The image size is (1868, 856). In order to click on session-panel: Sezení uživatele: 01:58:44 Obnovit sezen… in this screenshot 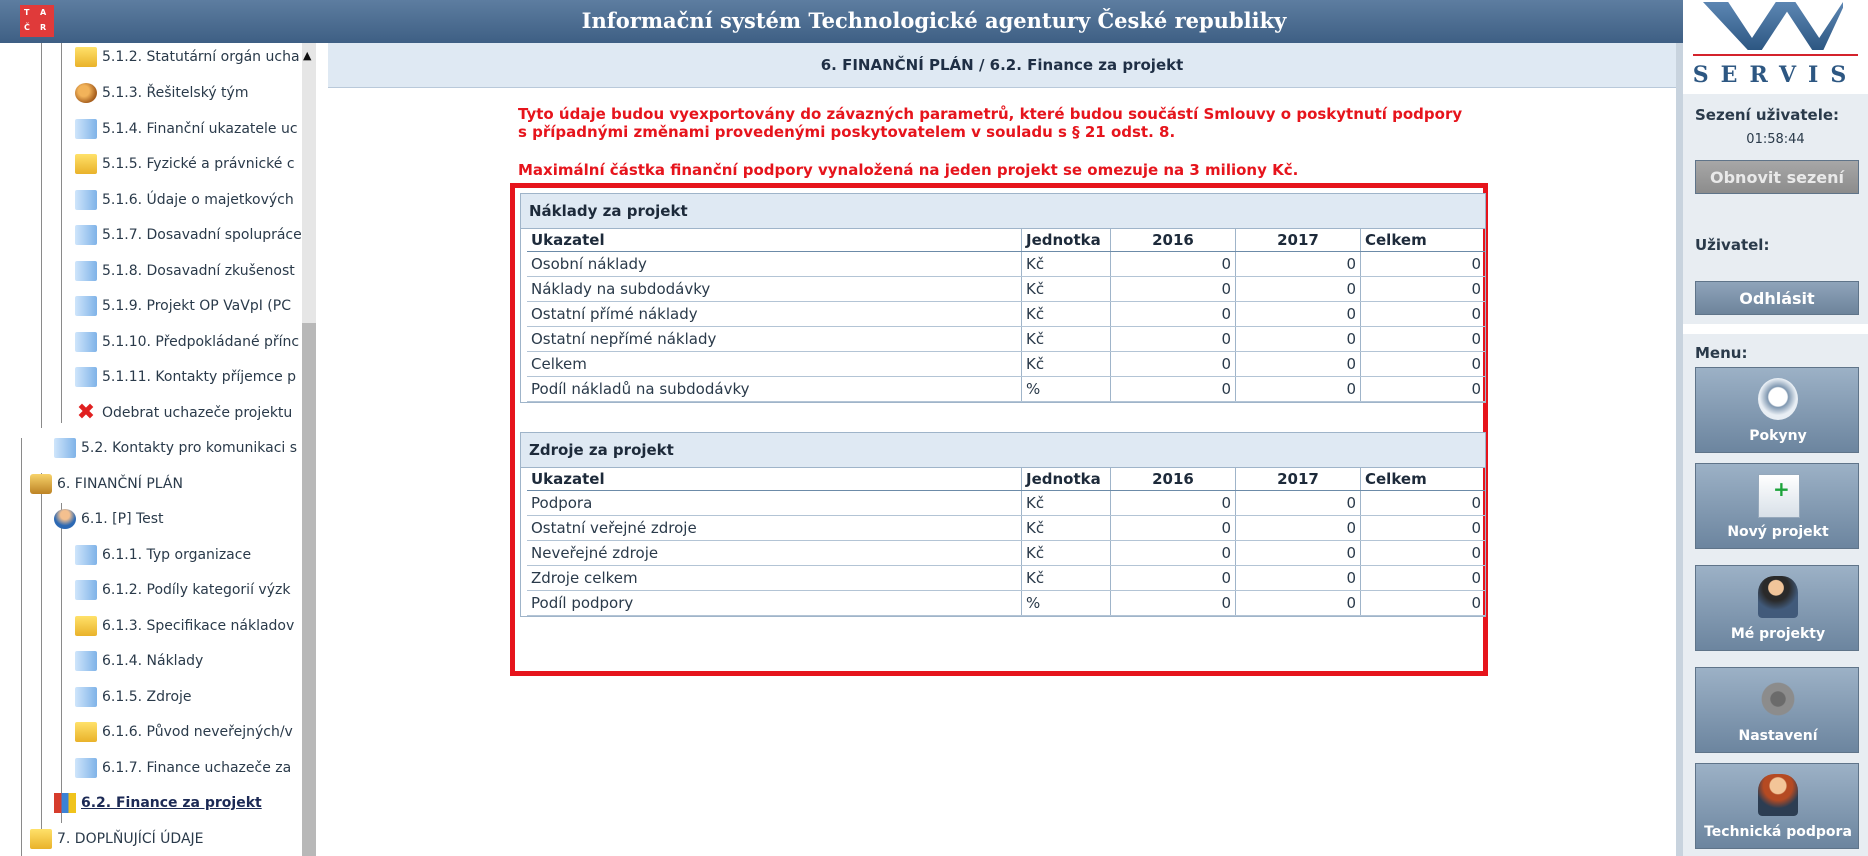, I will do `click(1775, 159)`.